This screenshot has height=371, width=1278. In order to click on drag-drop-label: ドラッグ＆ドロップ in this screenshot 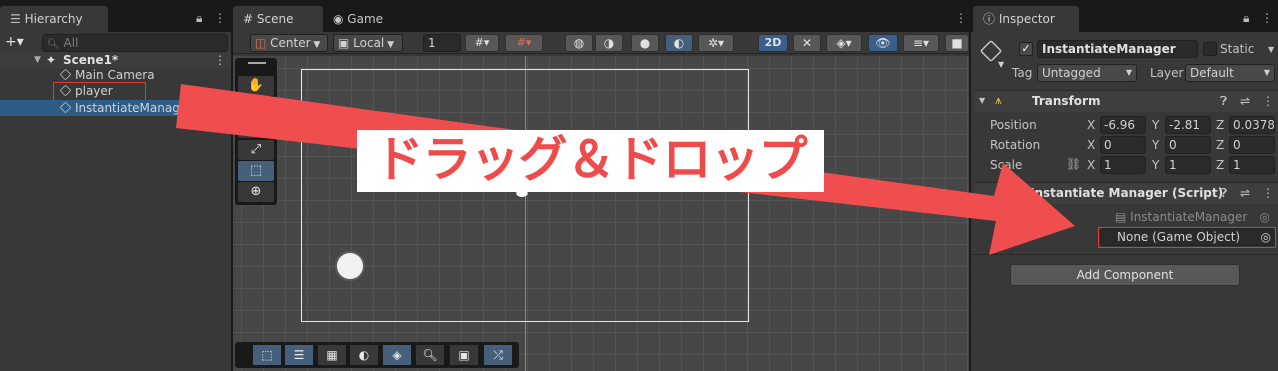, I will do `click(590, 159)`.